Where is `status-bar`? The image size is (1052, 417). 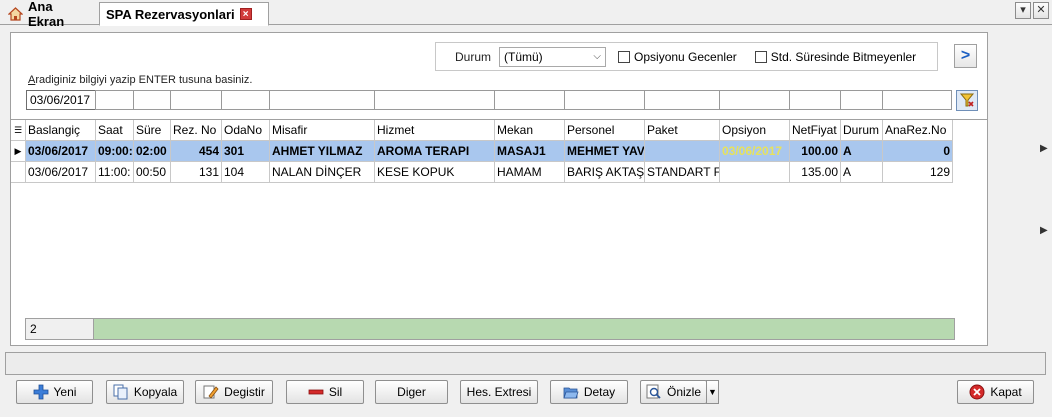 status-bar is located at coordinates (525, 363).